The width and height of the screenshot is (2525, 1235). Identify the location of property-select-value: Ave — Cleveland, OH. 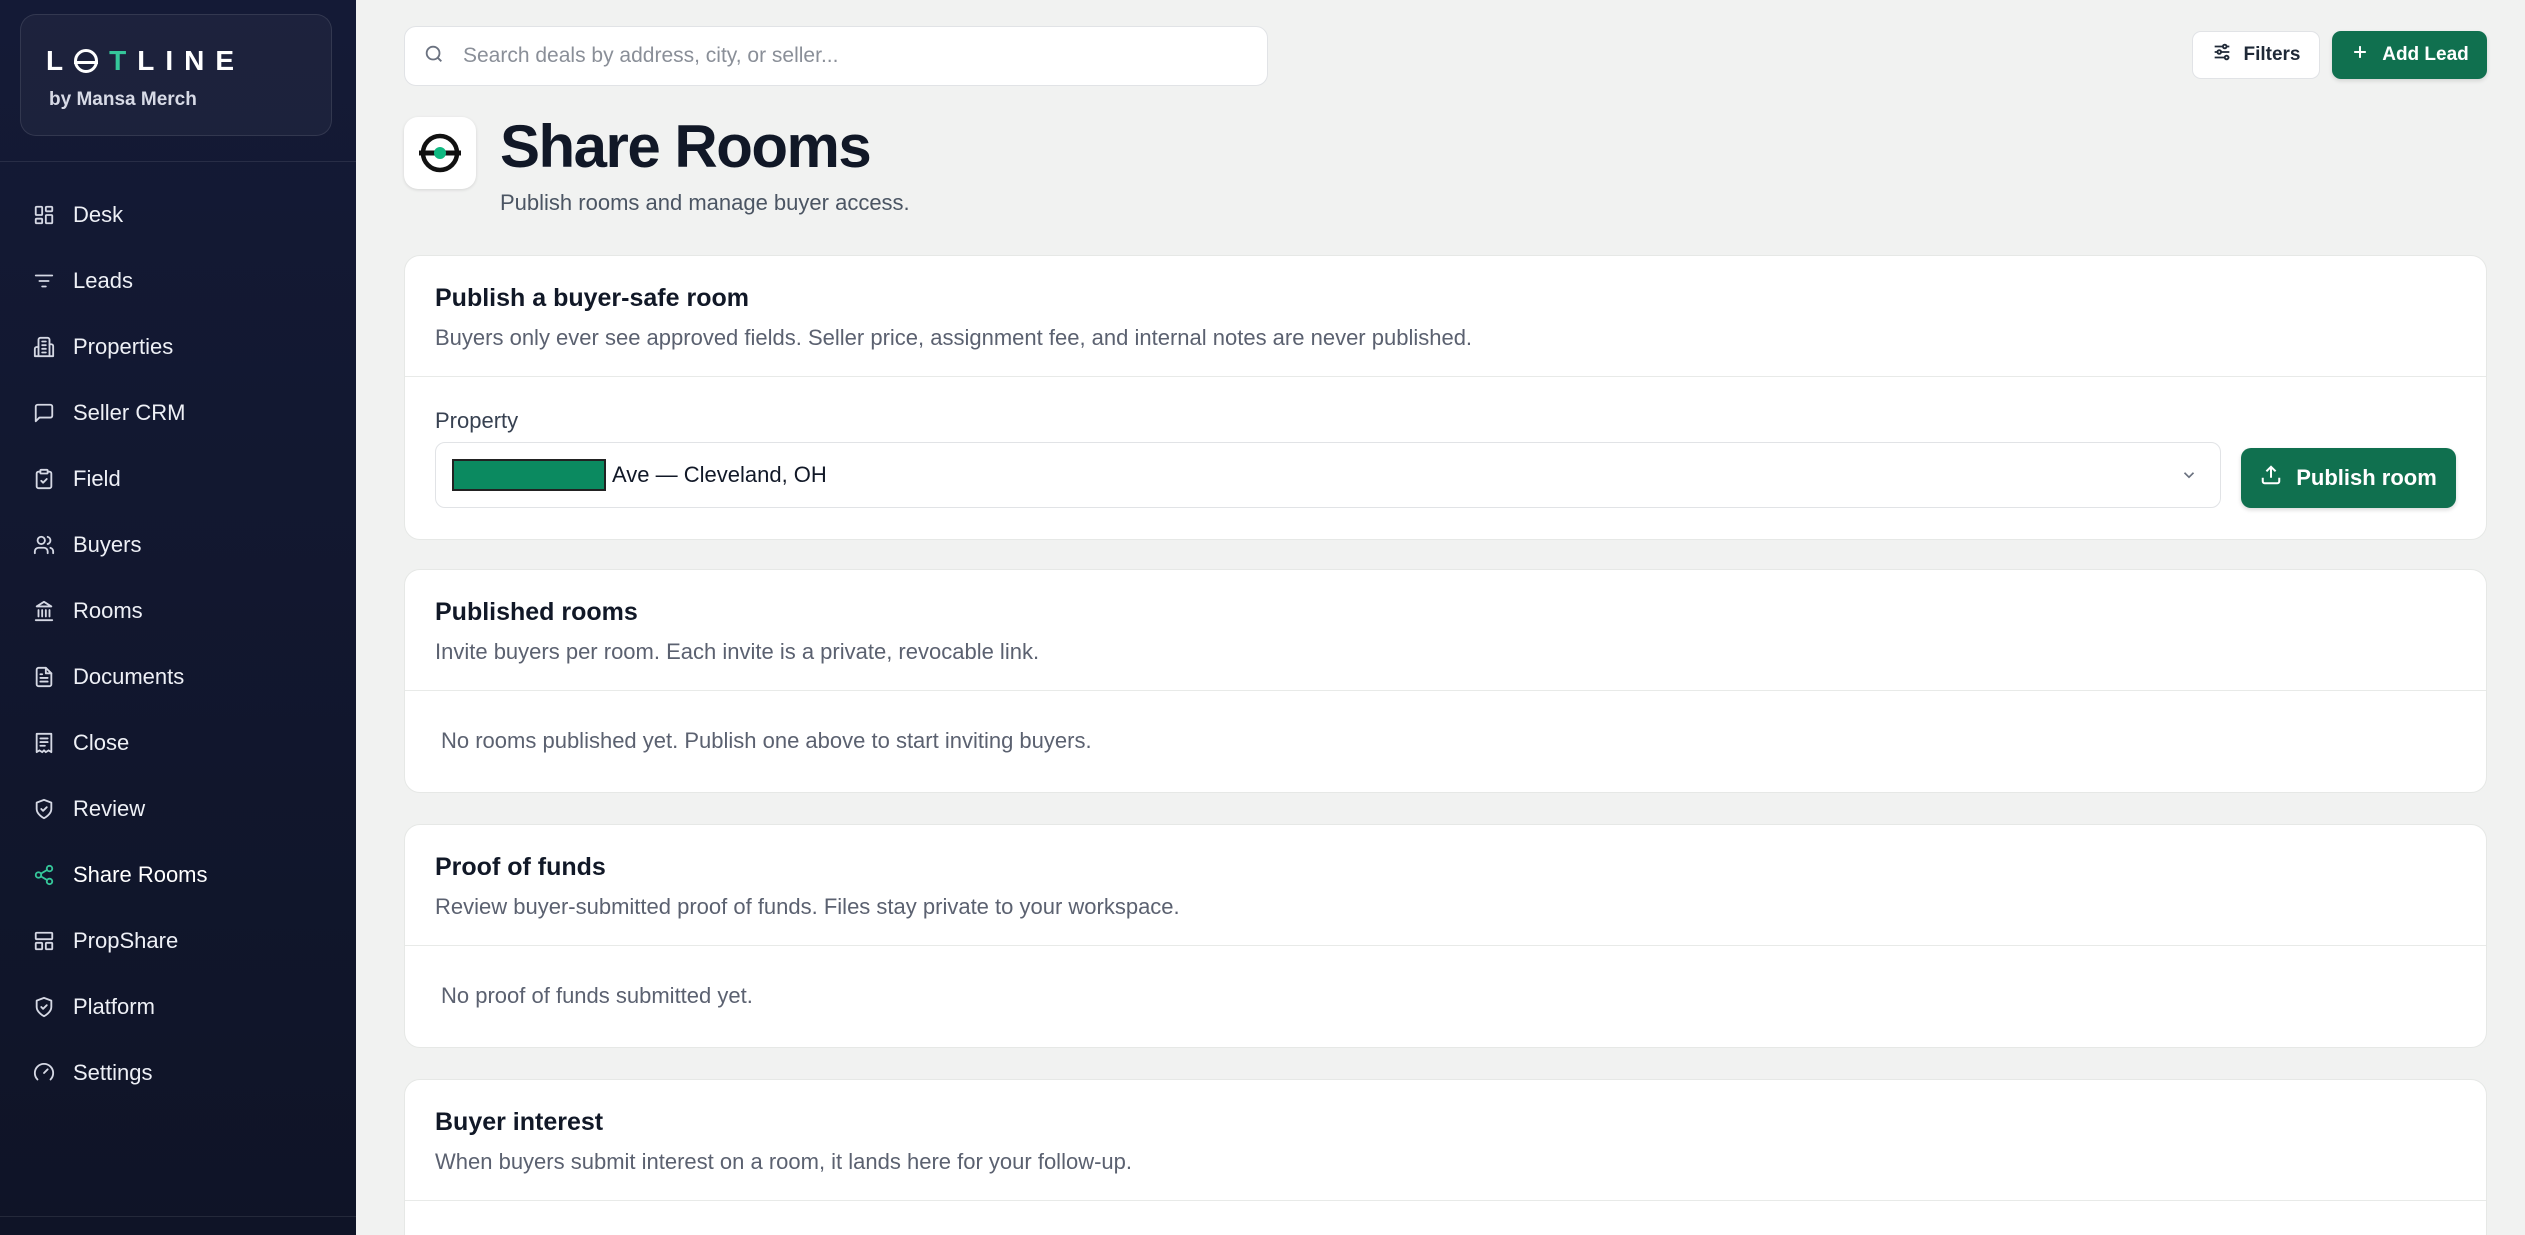
(719, 474).